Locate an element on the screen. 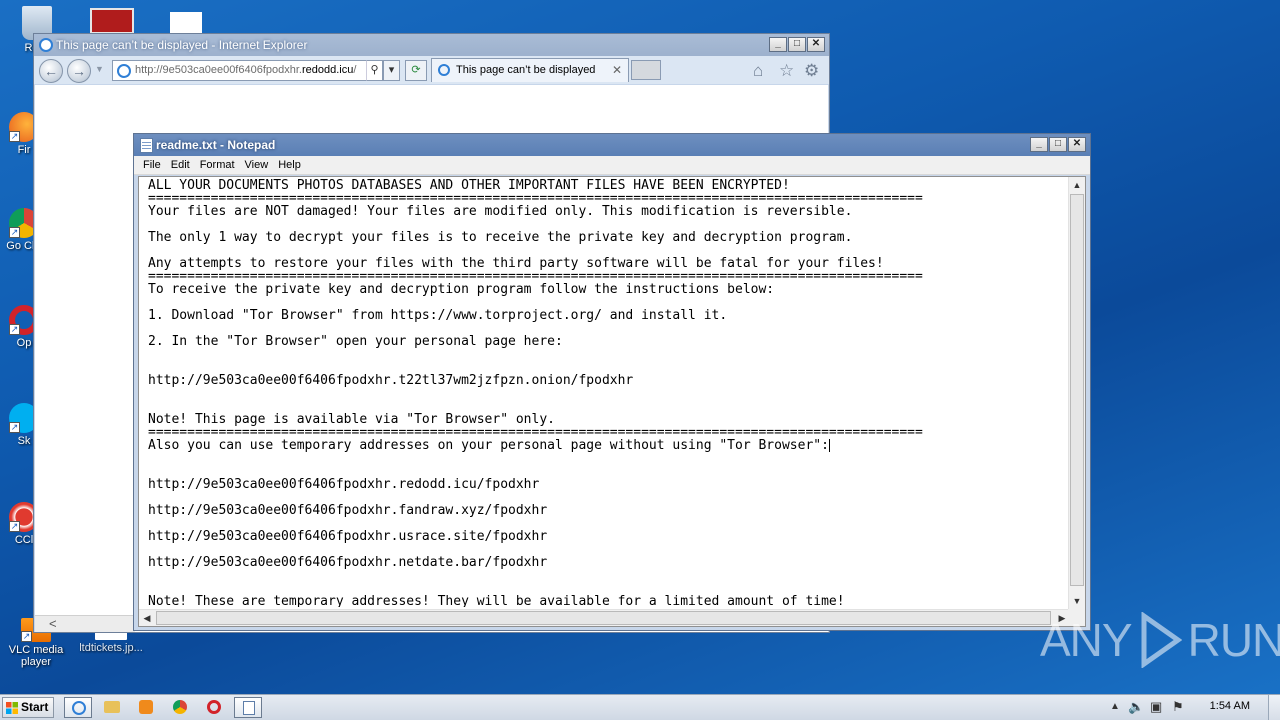  search-icon: ⚲ is located at coordinates (374, 70).